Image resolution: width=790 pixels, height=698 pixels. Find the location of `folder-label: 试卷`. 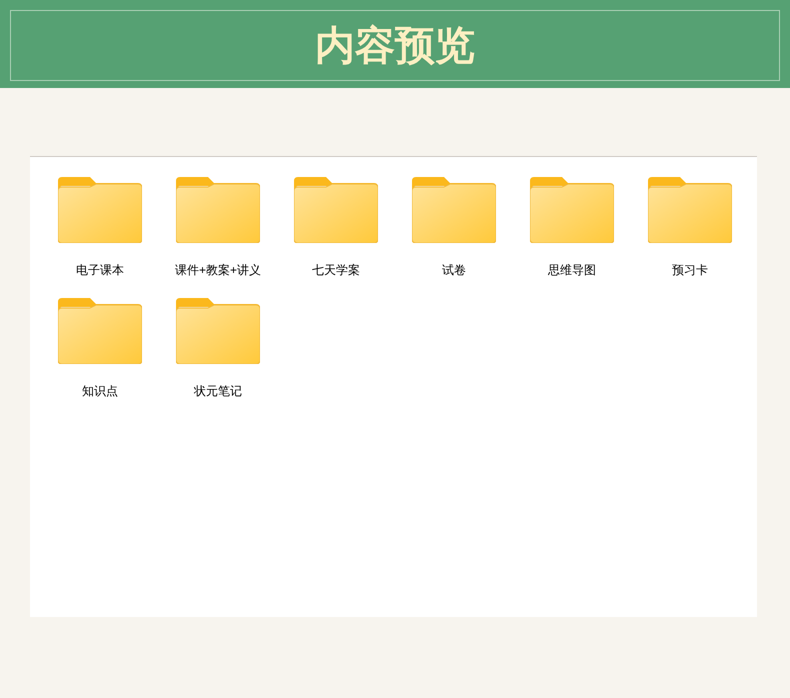

folder-label: 试卷 is located at coordinates (454, 270).